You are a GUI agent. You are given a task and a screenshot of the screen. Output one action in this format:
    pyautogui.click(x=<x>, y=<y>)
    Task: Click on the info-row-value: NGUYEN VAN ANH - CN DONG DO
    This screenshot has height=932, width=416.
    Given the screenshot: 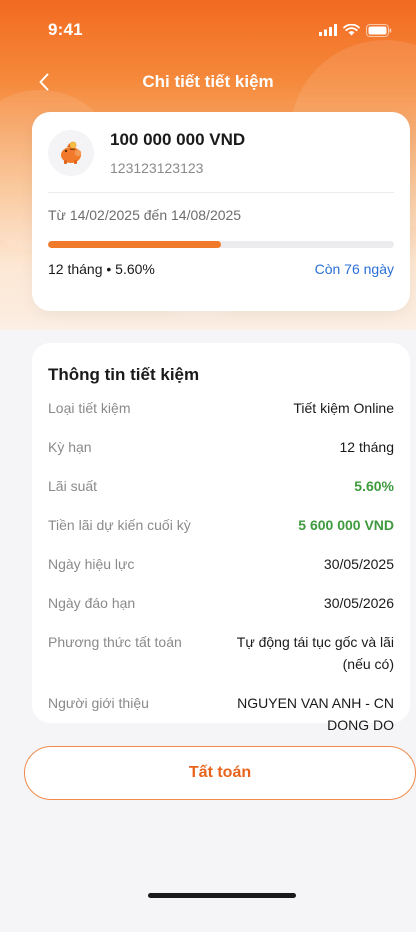 What is the action you would take?
    pyautogui.click(x=315, y=714)
    